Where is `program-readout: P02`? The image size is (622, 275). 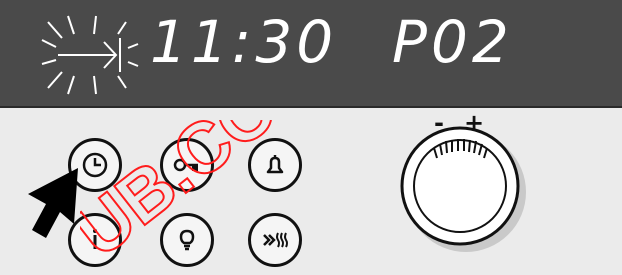 program-readout: P02 is located at coordinates (452, 42).